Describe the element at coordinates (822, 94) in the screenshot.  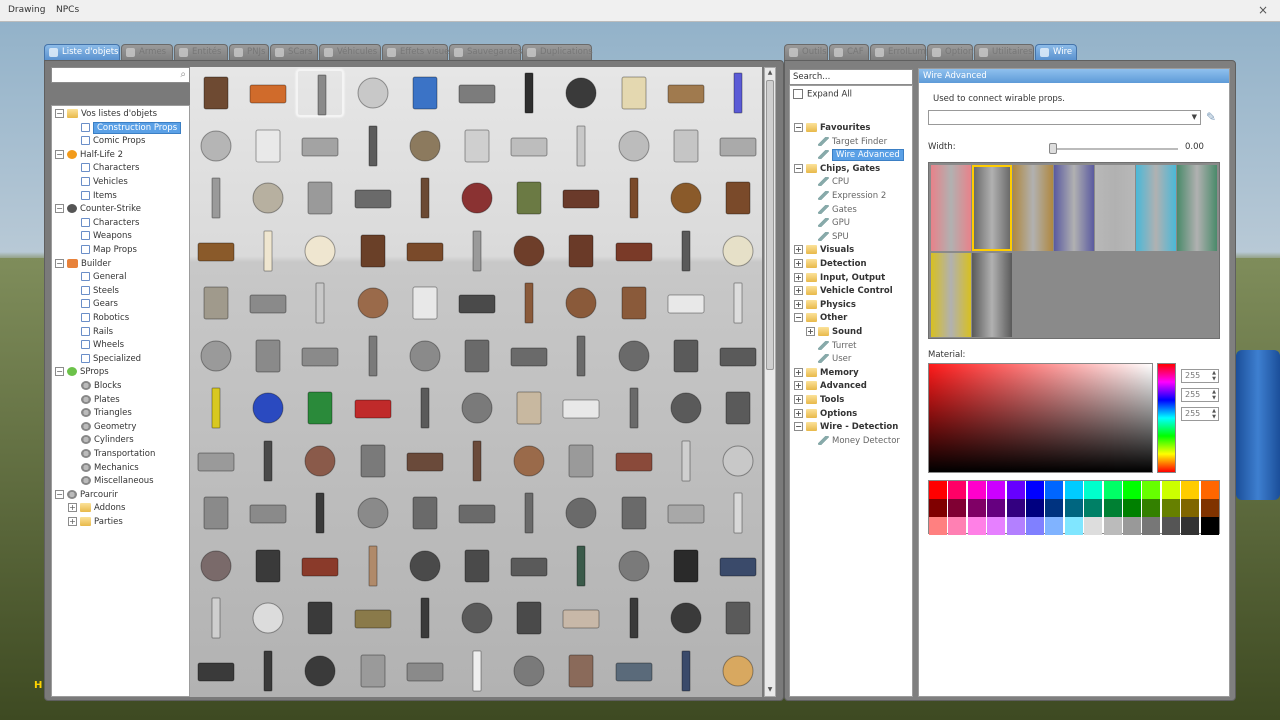
I see `expand-all-checkbox: Expand All` at that location.